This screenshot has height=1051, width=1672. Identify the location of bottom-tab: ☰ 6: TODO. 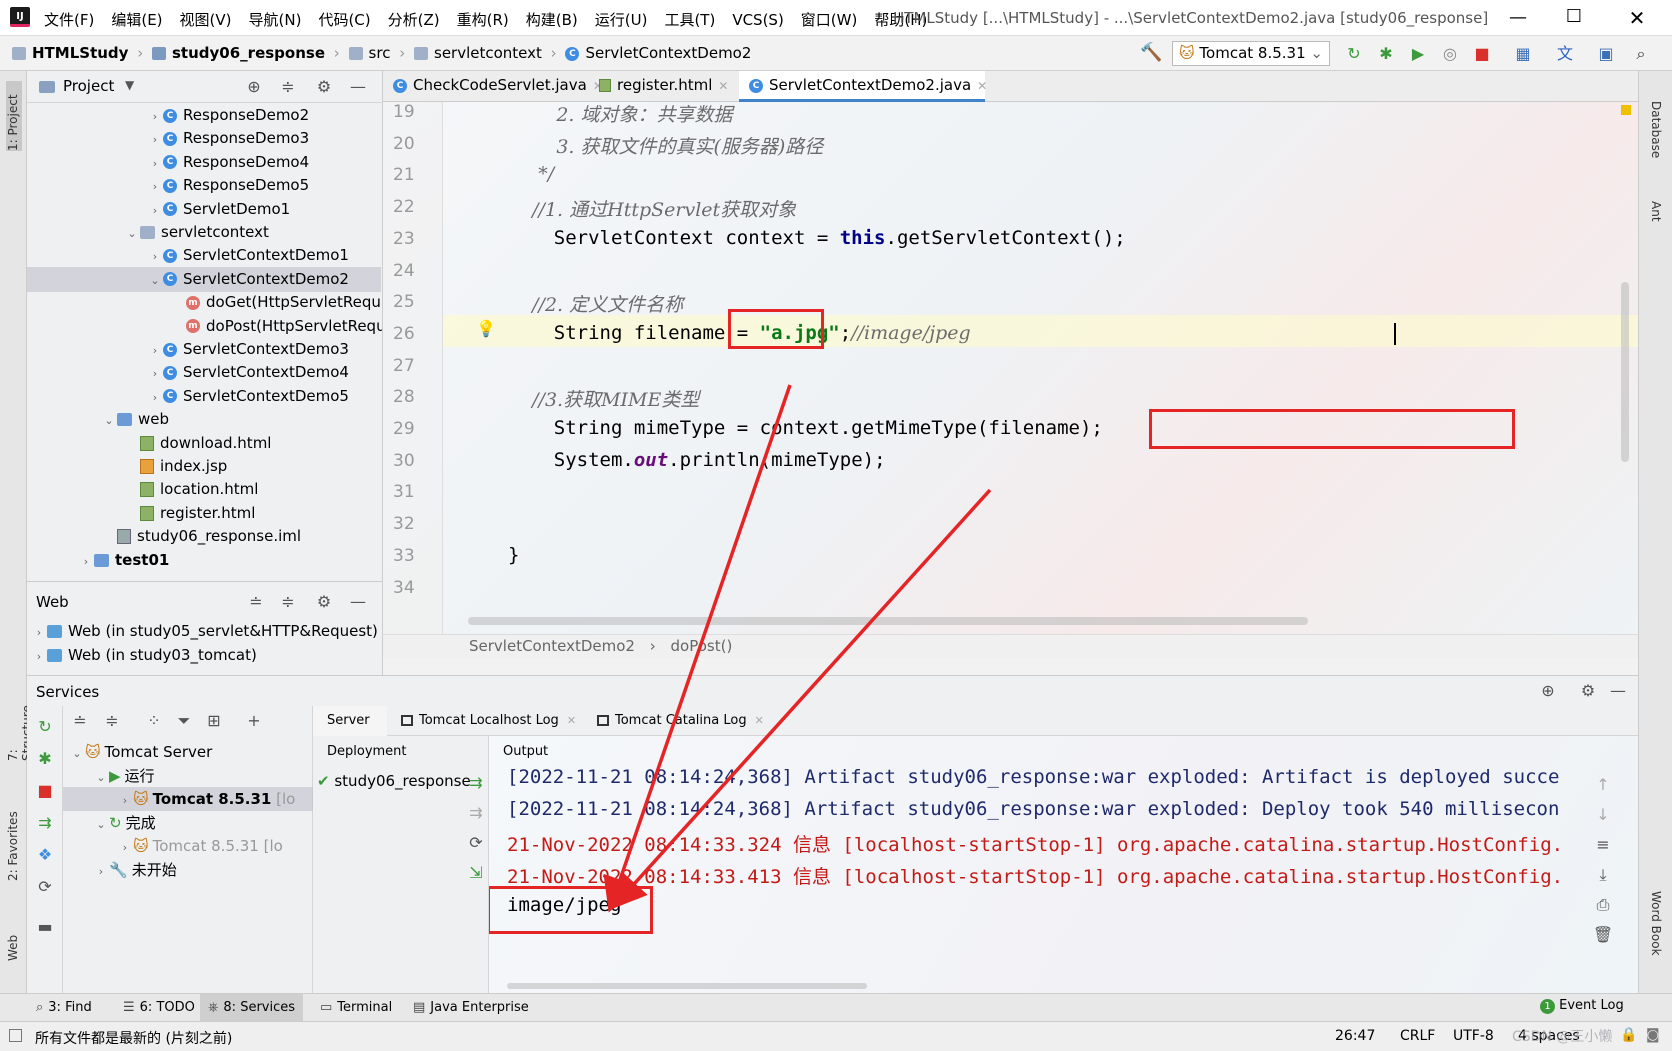
(159, 1008).